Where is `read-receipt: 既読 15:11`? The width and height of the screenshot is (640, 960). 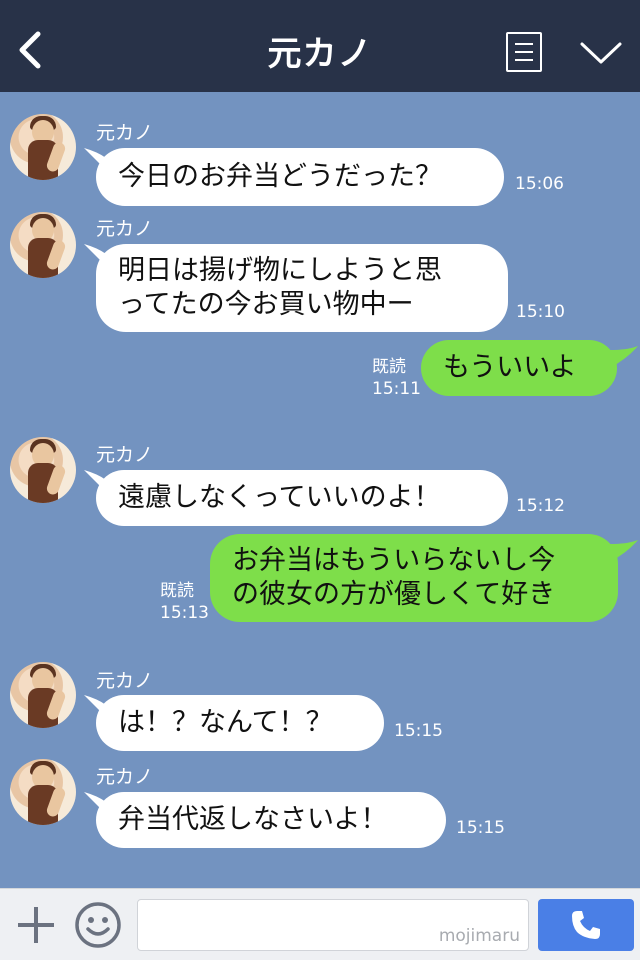 read-receipt: 既読 15:11 is located at coordinates (396, 378).